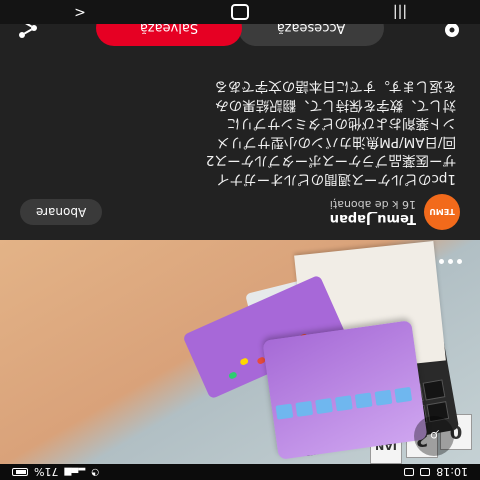 The image size is (480, 480). I want to click on signal-icon: ▂▄▆, so click(75, 472).